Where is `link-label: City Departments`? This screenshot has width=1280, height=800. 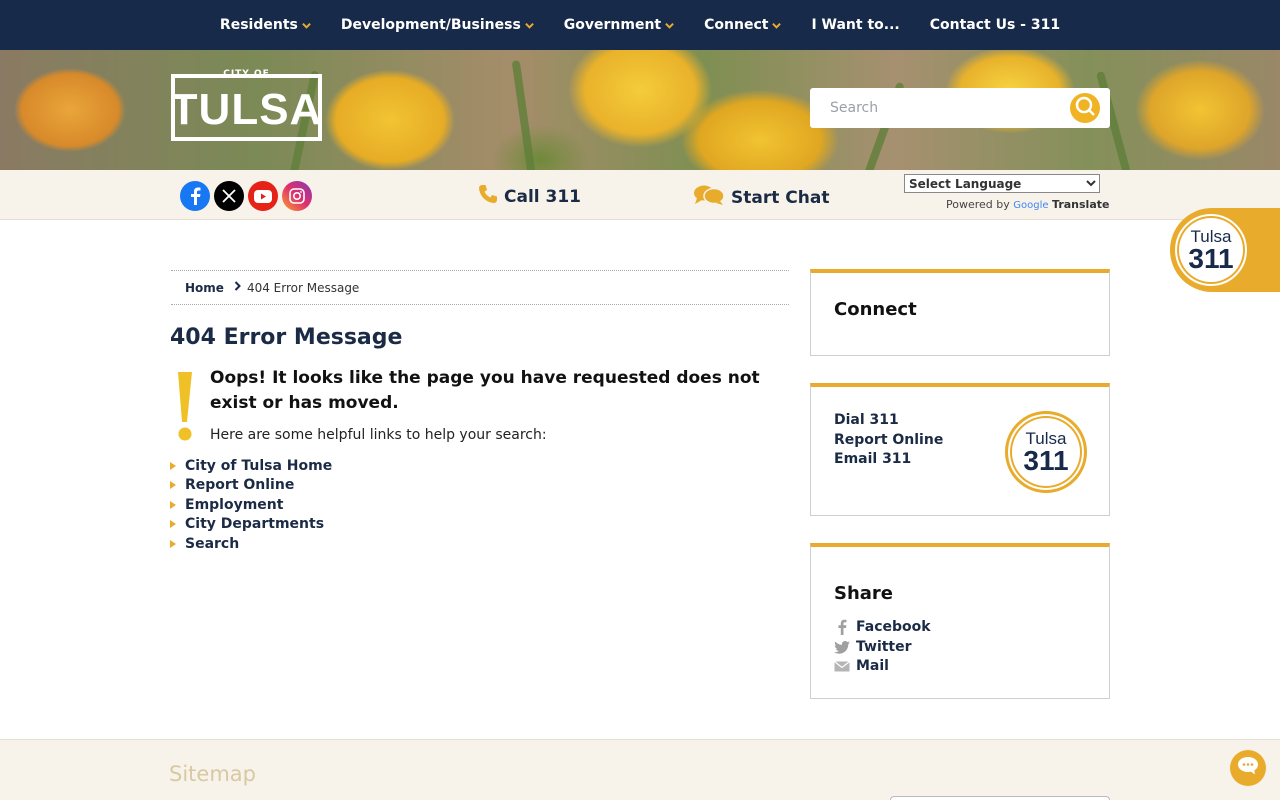
link-label: City Departments is located at coordinates (255, 524).